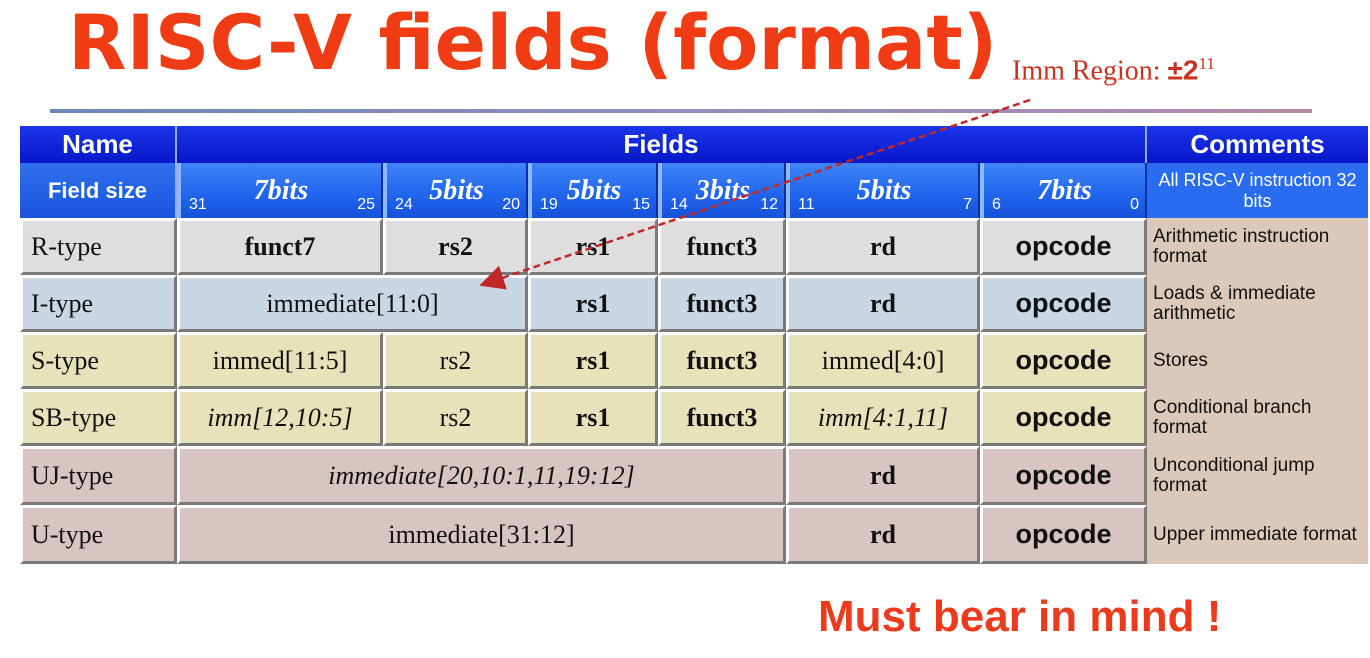  What do you see at coordinates (1134, 204) in the screenshot?
I see `bit-index-lo: 0` at bounding box center [1134, 204].